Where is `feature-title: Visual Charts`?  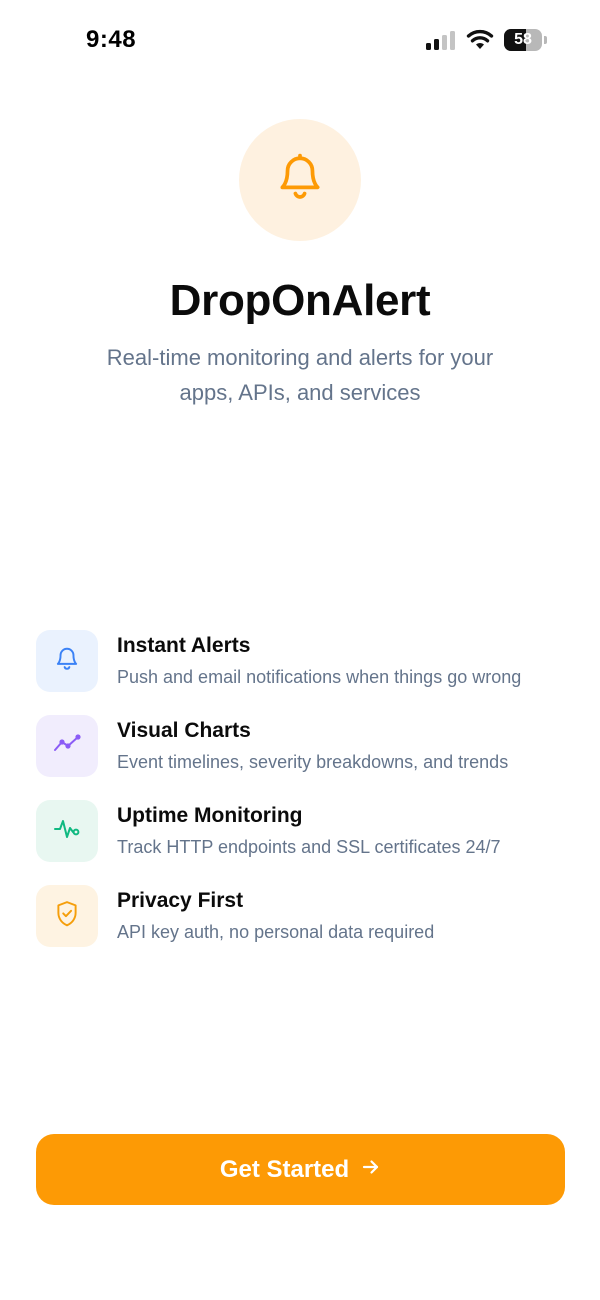 feature-title: Visual Charts is located at coordinates (184, 730).